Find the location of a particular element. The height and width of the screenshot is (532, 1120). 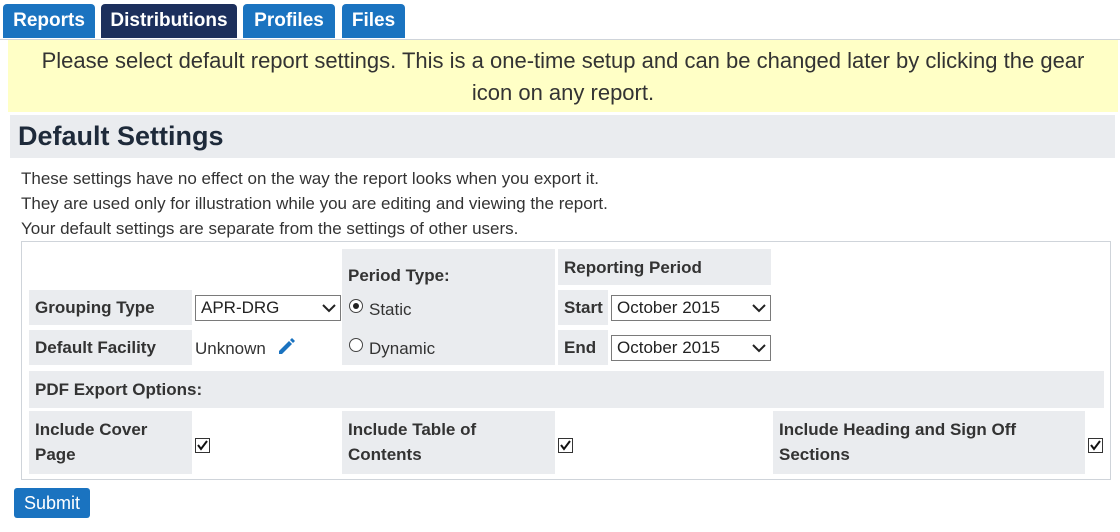

default-facility-label: Default Facility is located at coordinates (95, 347).